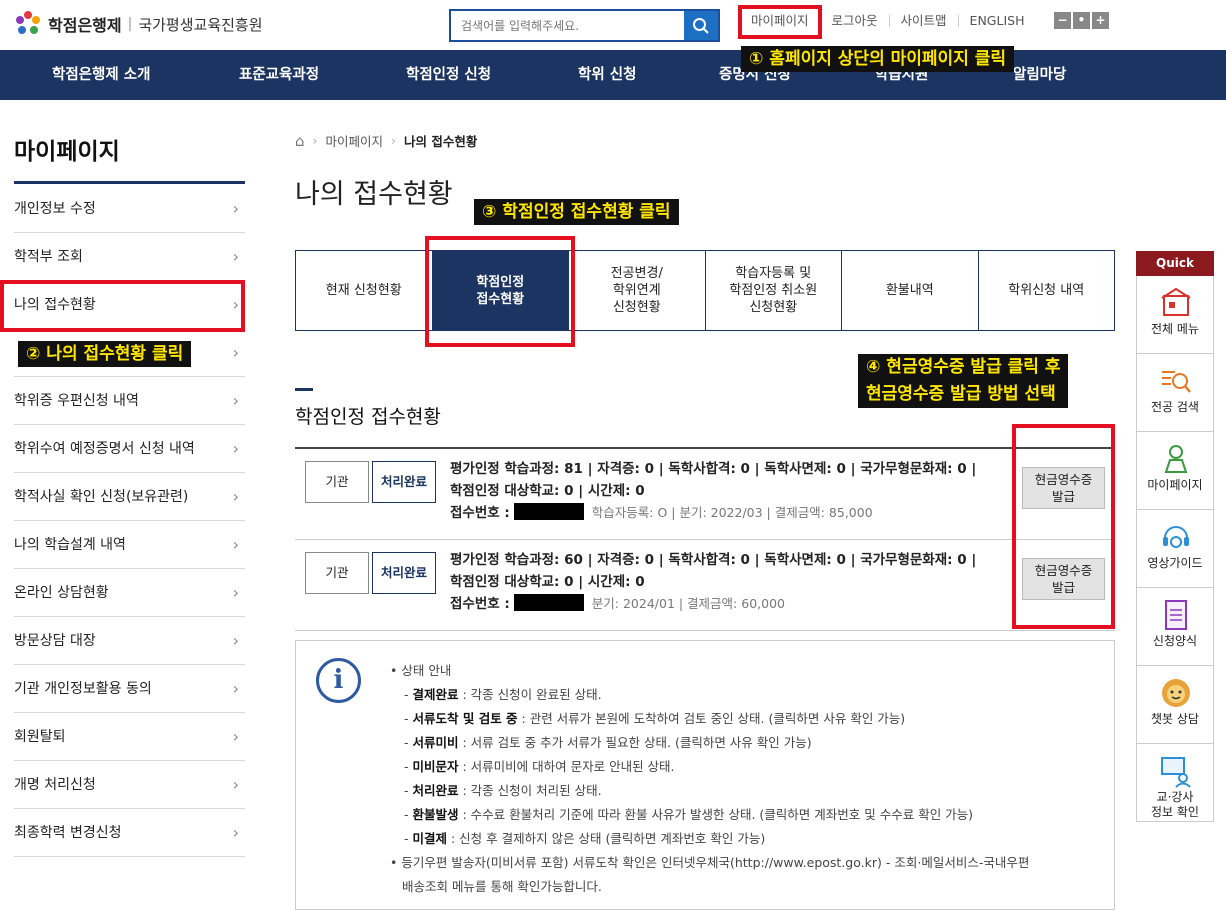 This screenshot has height=910, width=1226. Describe the element at coordinates (129, 833) in the screenshot. I see `sidebar-item-education-change: 최종학력 변경신청 ›` at that location.